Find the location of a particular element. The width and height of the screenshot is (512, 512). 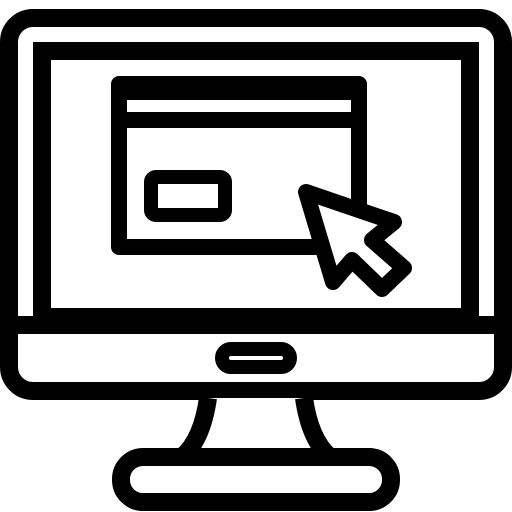

credit-card-chip is located at coordinates (188, 196).